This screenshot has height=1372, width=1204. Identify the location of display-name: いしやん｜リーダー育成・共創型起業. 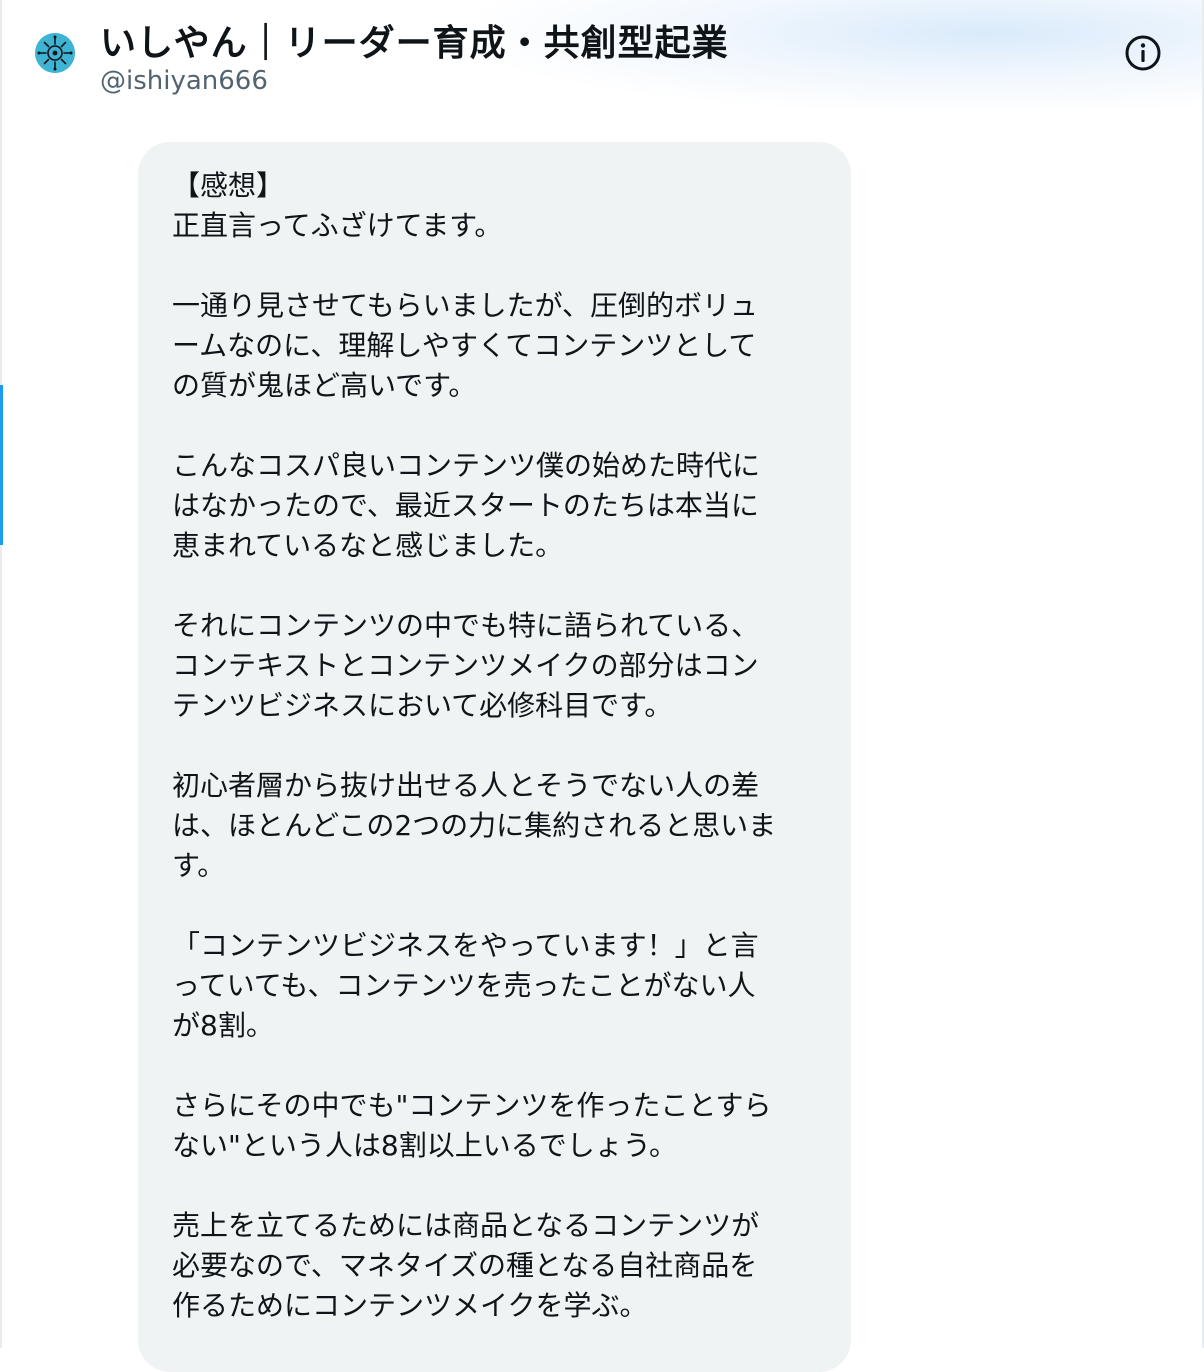
(414, 40).